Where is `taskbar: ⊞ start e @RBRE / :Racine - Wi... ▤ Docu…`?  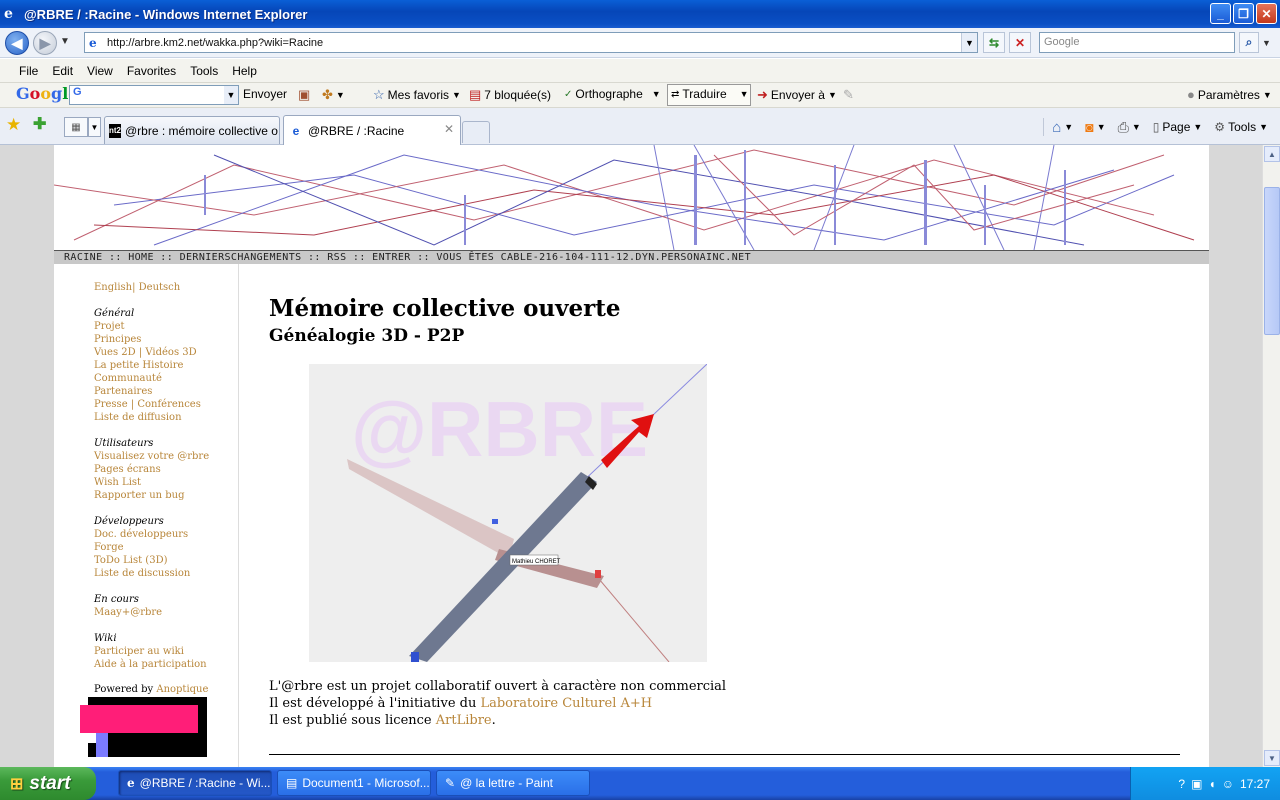
taskbar: ⊞ start e @RBRE / :Racine - Wi... ▤ Docu… is located at coordinates (640, 783).